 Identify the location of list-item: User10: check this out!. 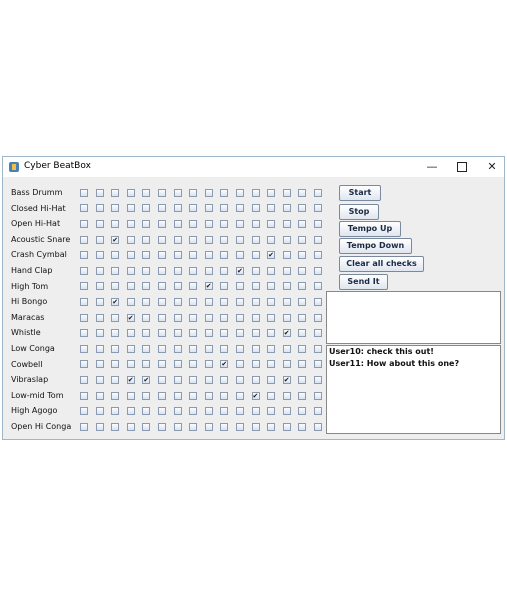
(413, 352).